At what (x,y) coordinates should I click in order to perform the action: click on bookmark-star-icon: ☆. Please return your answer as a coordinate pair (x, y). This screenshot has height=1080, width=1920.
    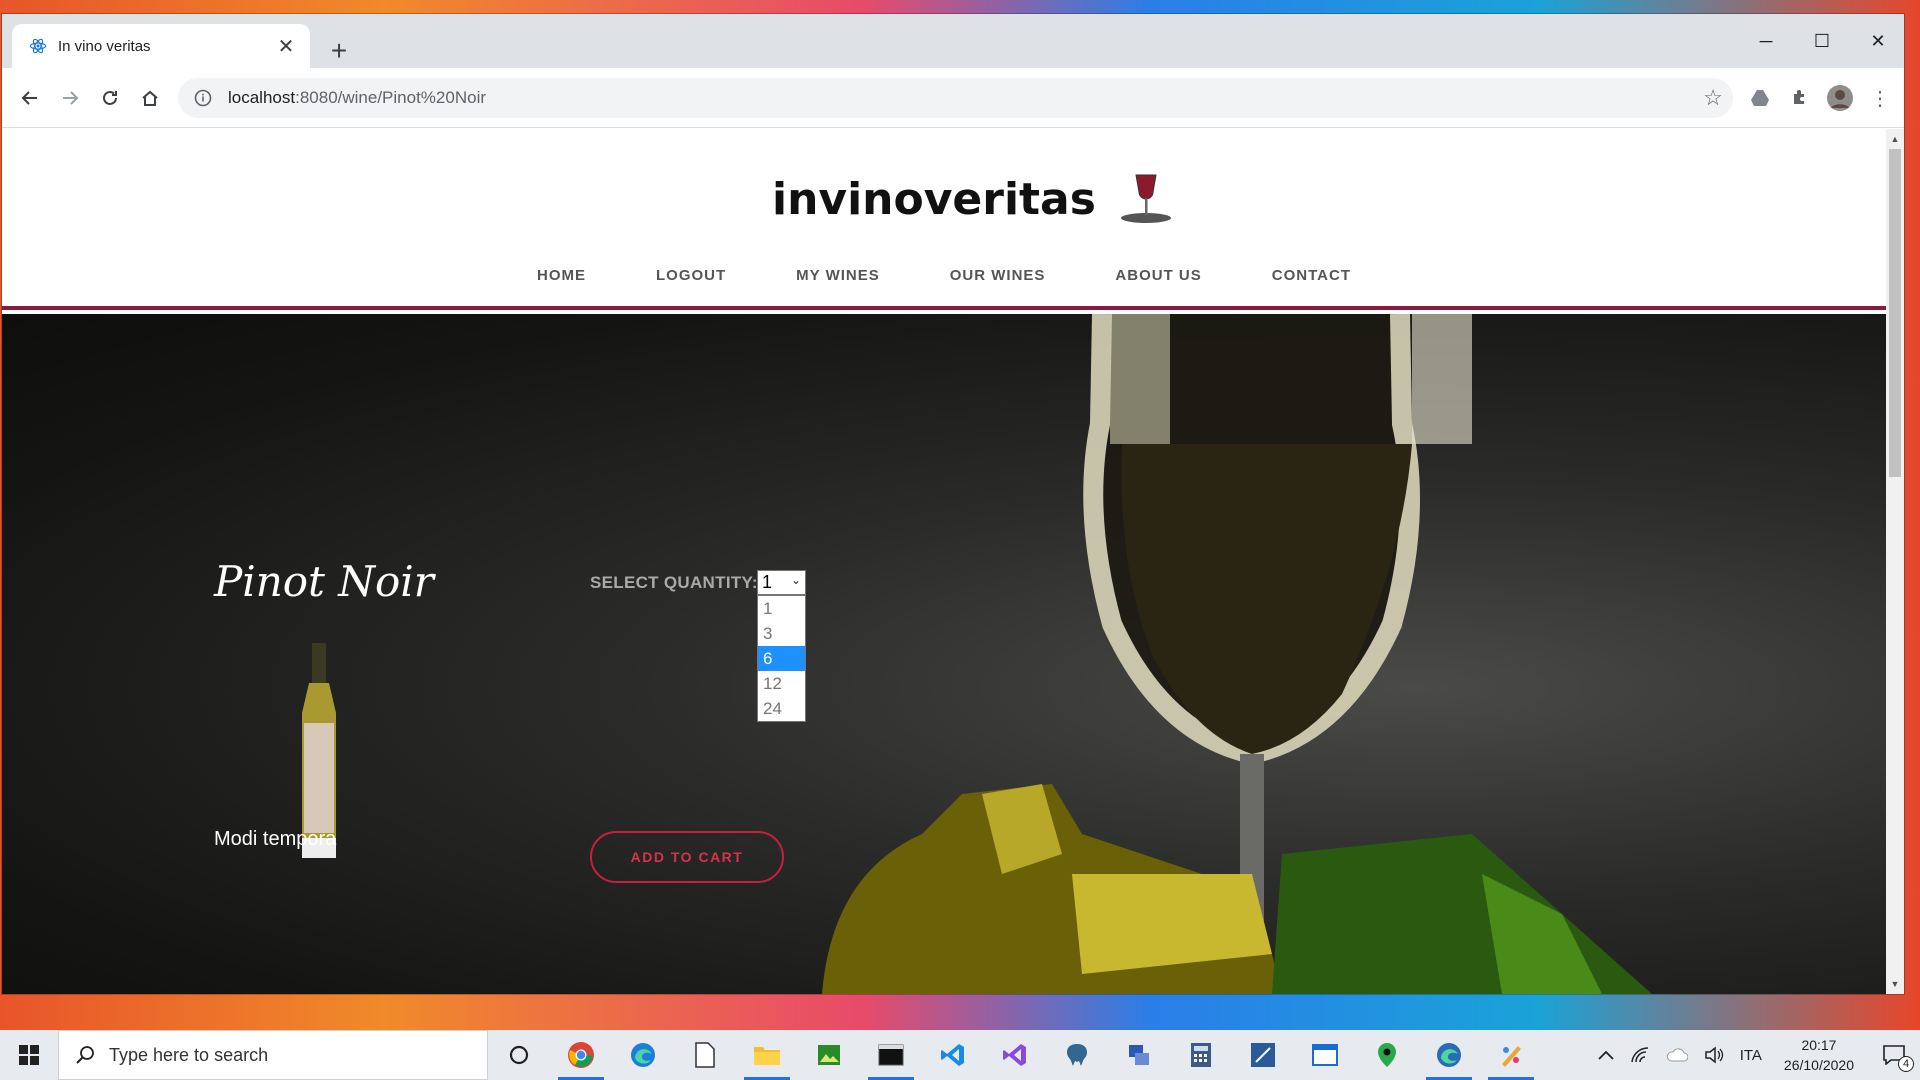
    Looking at the image, I should click on (1713, 98).